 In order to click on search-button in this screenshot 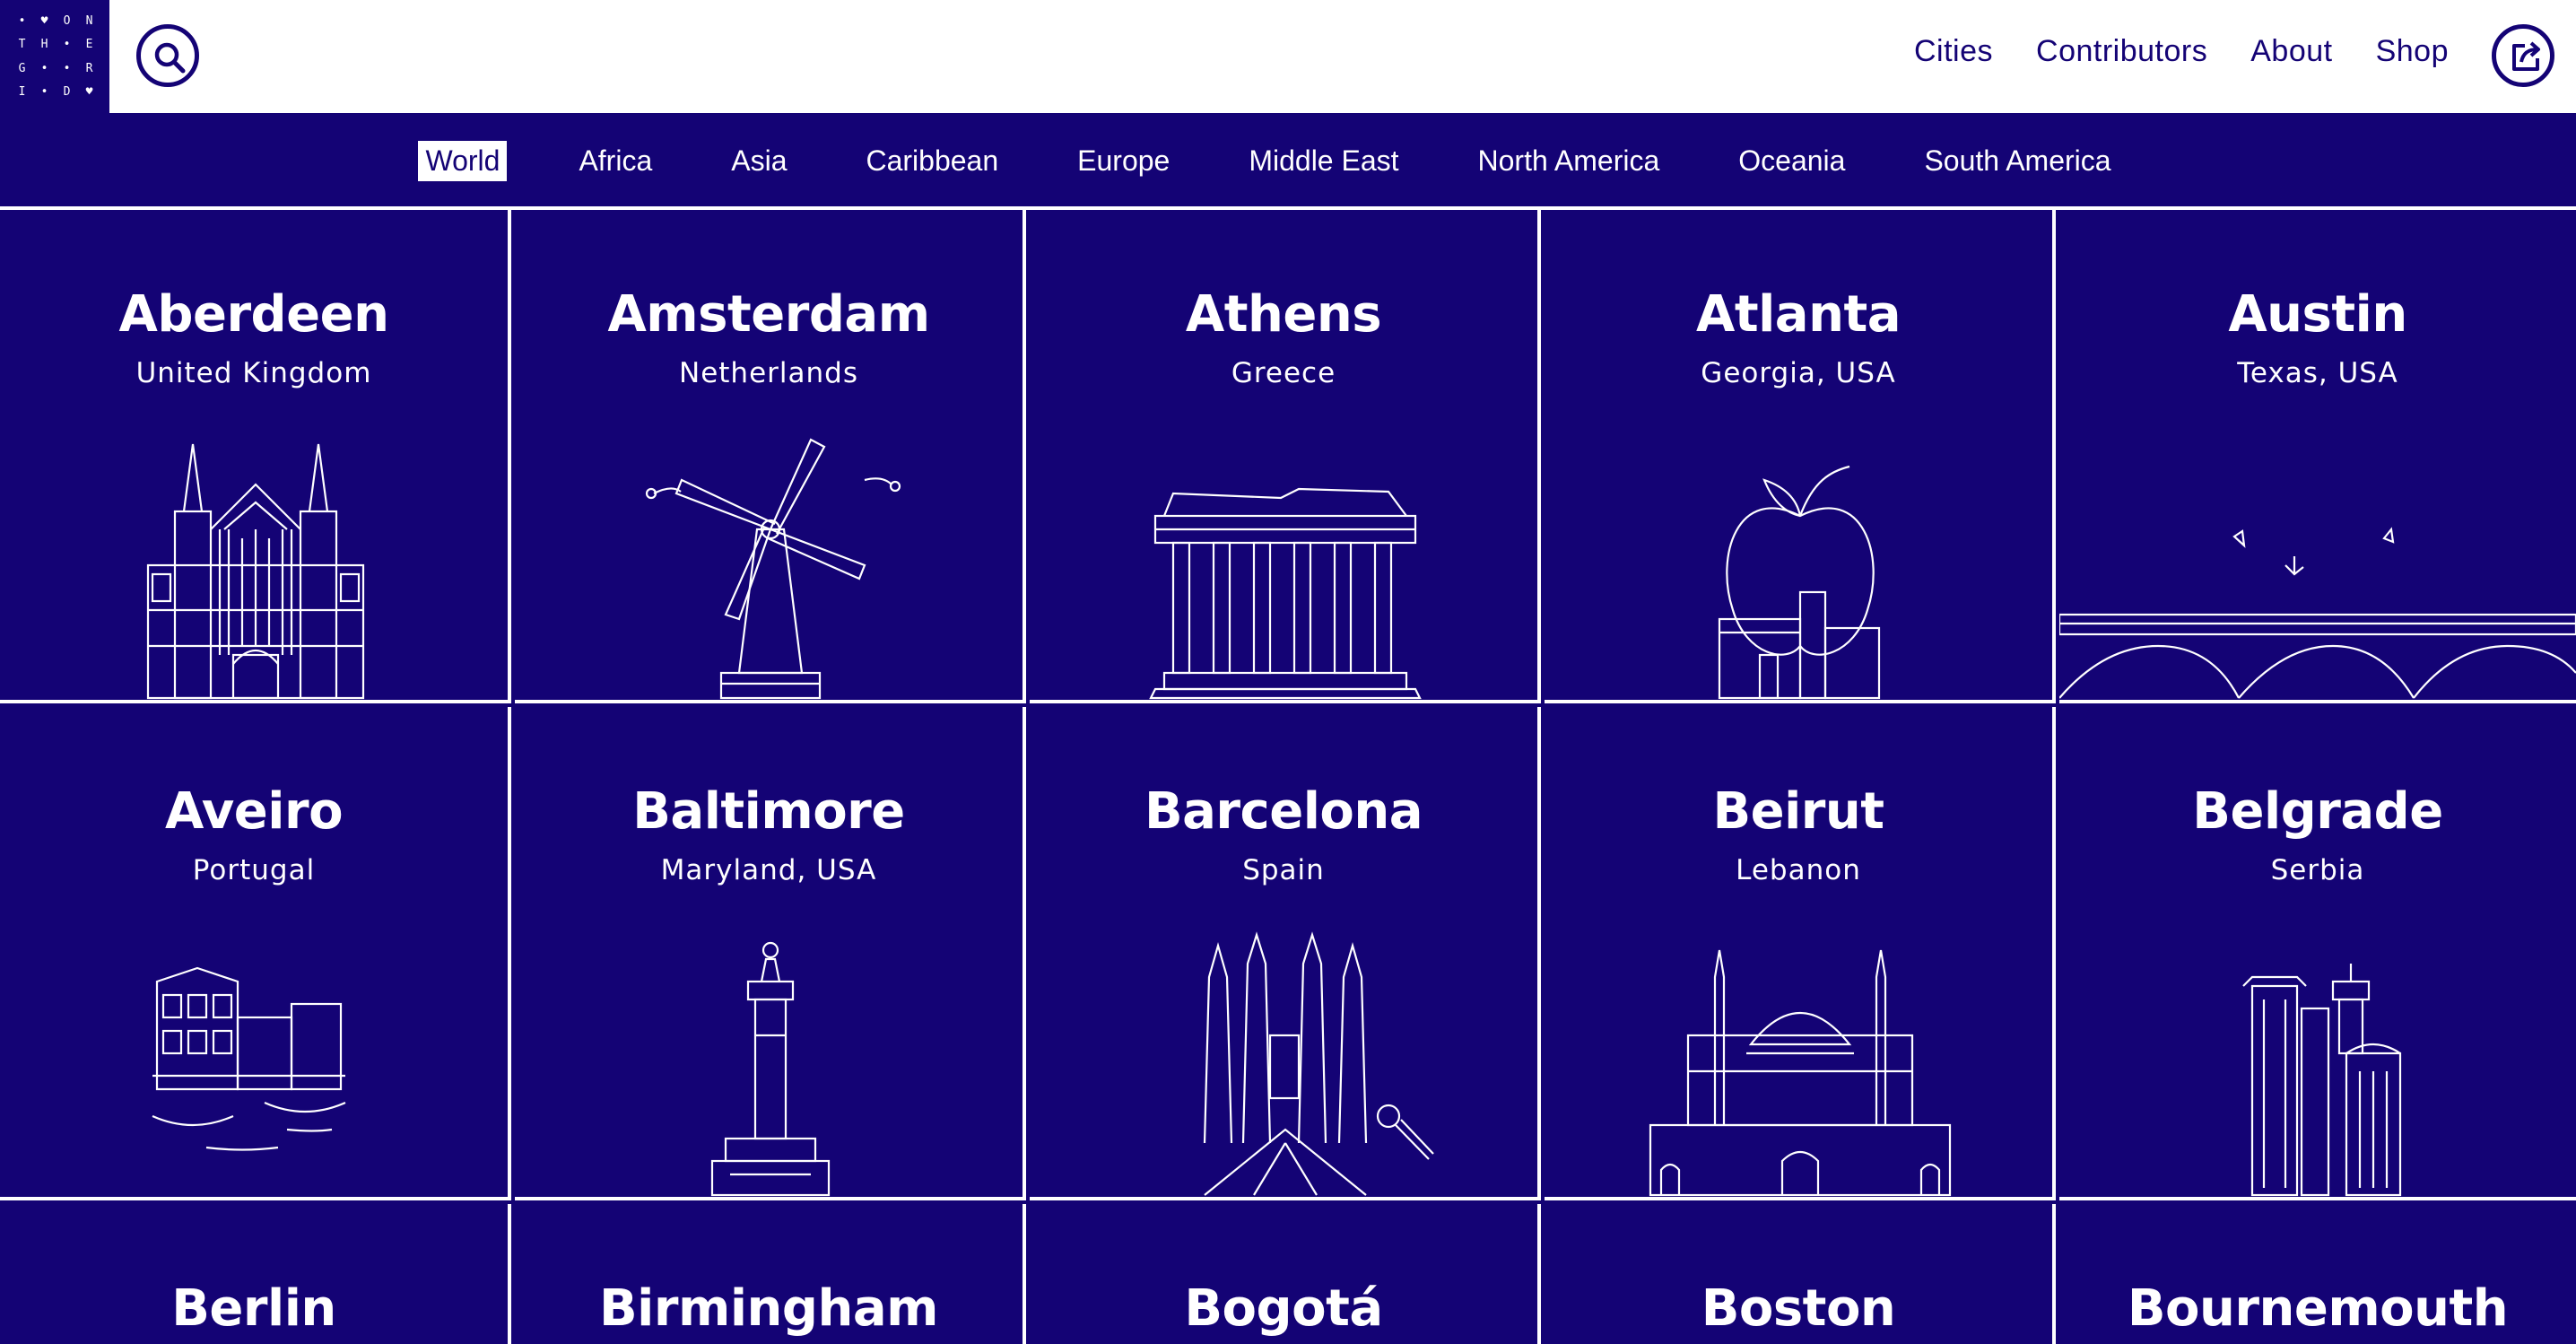, I will do `click(167, 55)`.